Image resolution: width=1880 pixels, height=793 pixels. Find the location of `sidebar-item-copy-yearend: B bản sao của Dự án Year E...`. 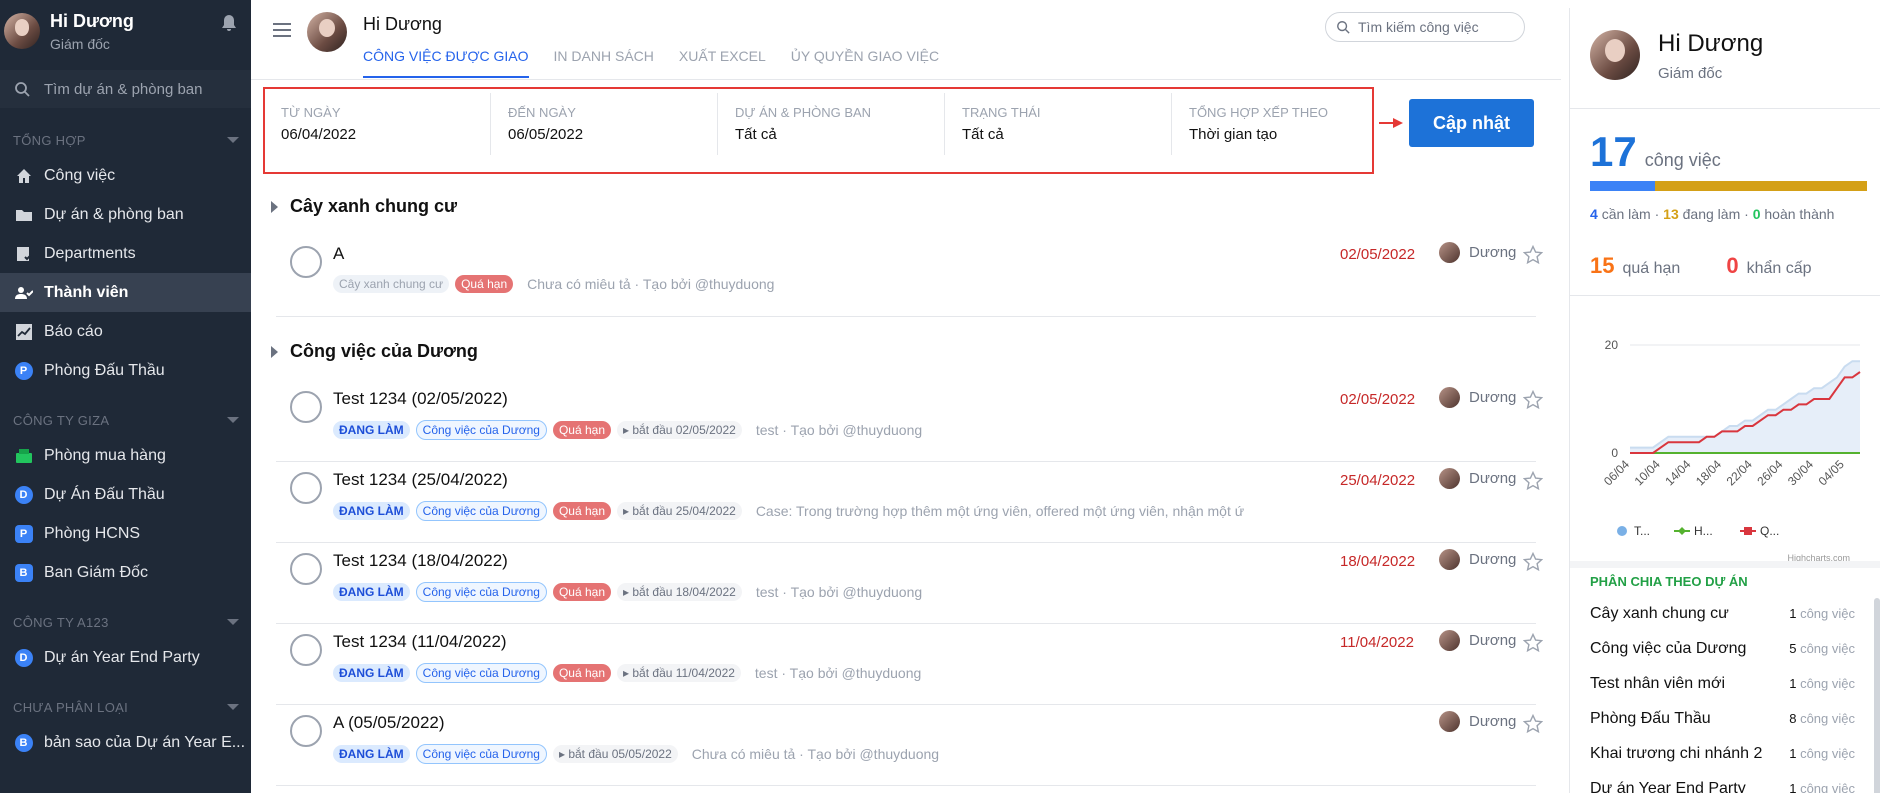

sidebar-item-copy-yearend: B bản sao của Dự án Year E... is located at coordinates (125, 742).